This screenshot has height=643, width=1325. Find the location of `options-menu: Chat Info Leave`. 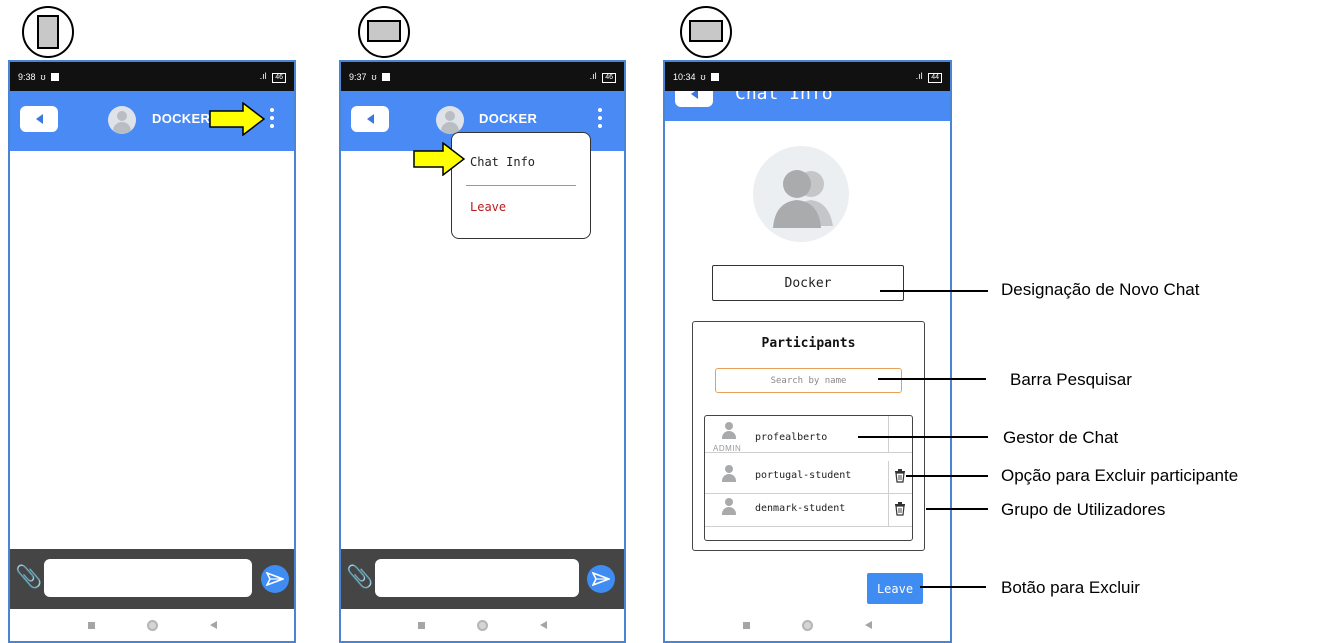

options-menu: Chat Info Leave is located at coordinates (521, 185).